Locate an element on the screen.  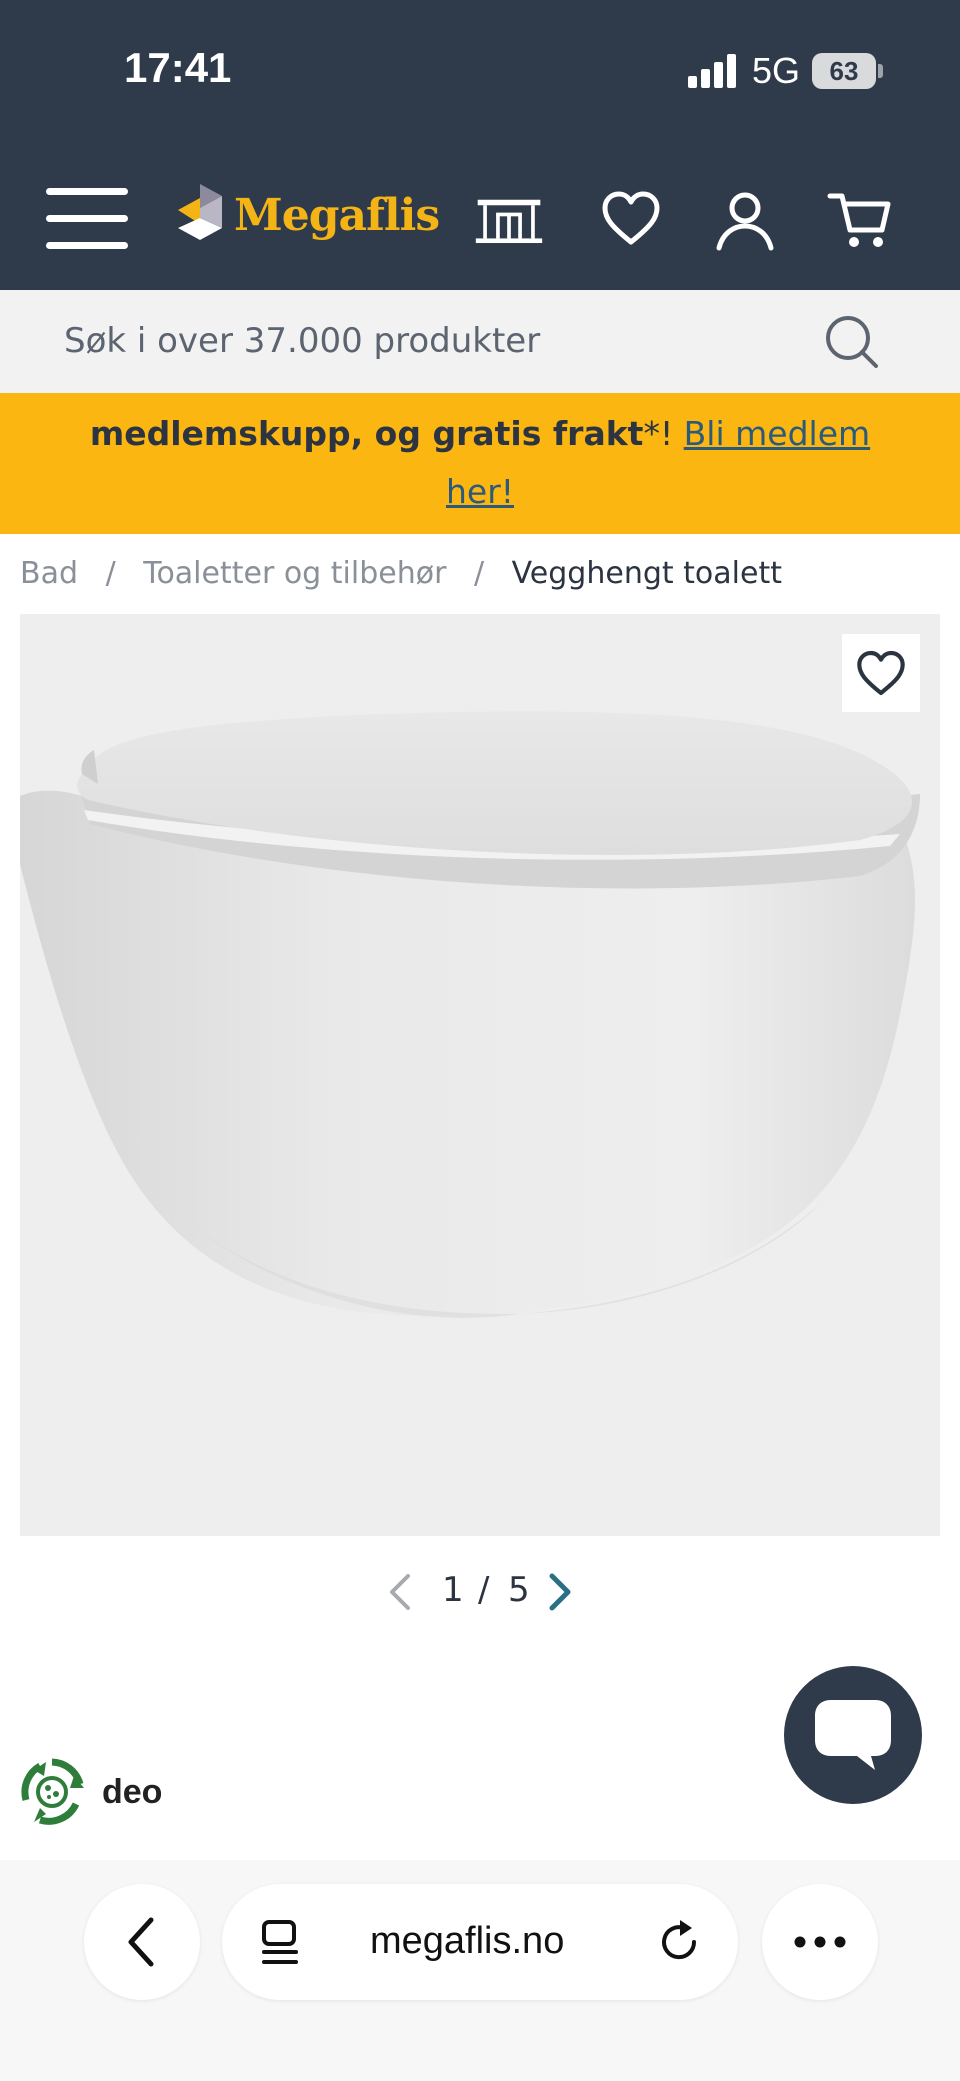
reload-icon is located at coordinates (679, 1942).